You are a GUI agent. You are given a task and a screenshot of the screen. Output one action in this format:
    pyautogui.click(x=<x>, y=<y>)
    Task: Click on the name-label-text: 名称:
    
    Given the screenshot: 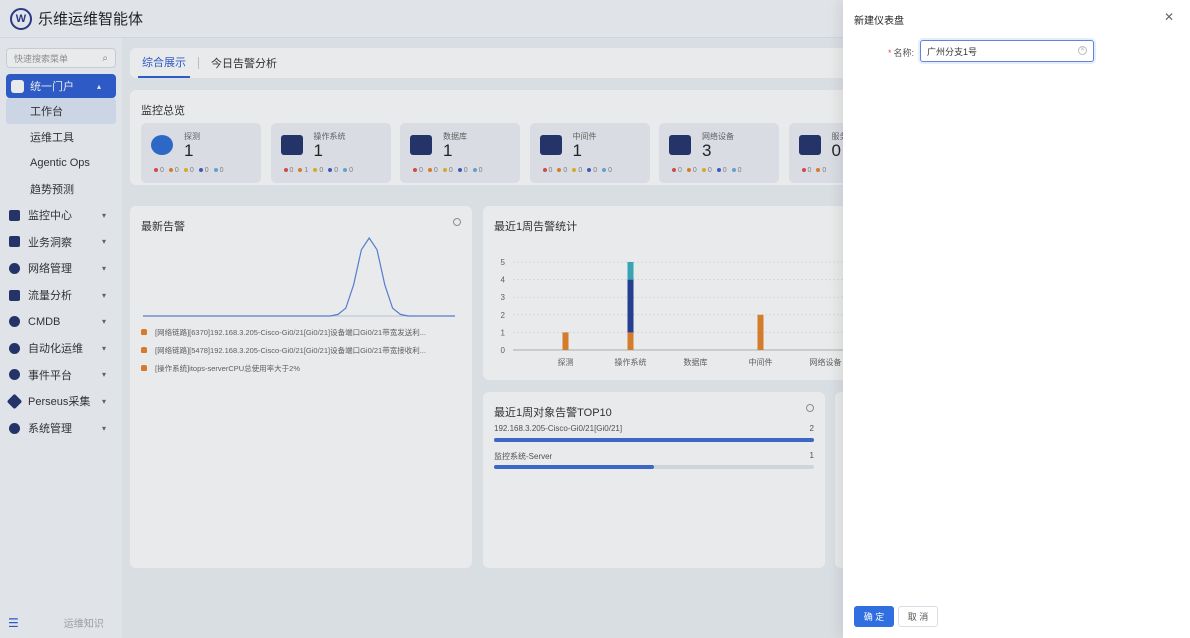 What is the action you would take?
    pyautogui.click(x=904, y=53)
    